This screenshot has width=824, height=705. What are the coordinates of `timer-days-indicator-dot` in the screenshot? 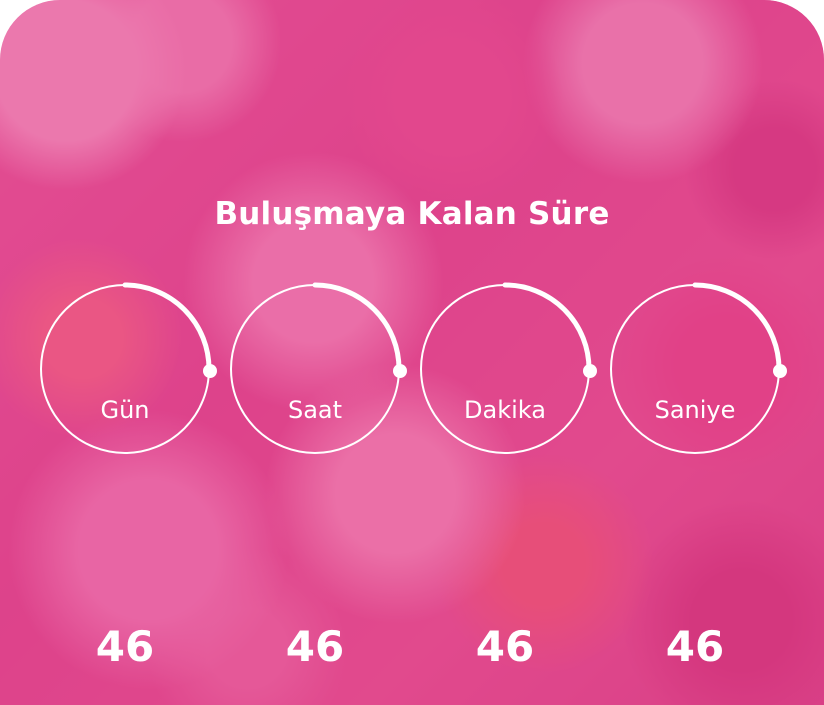 It's located at (210, 371).